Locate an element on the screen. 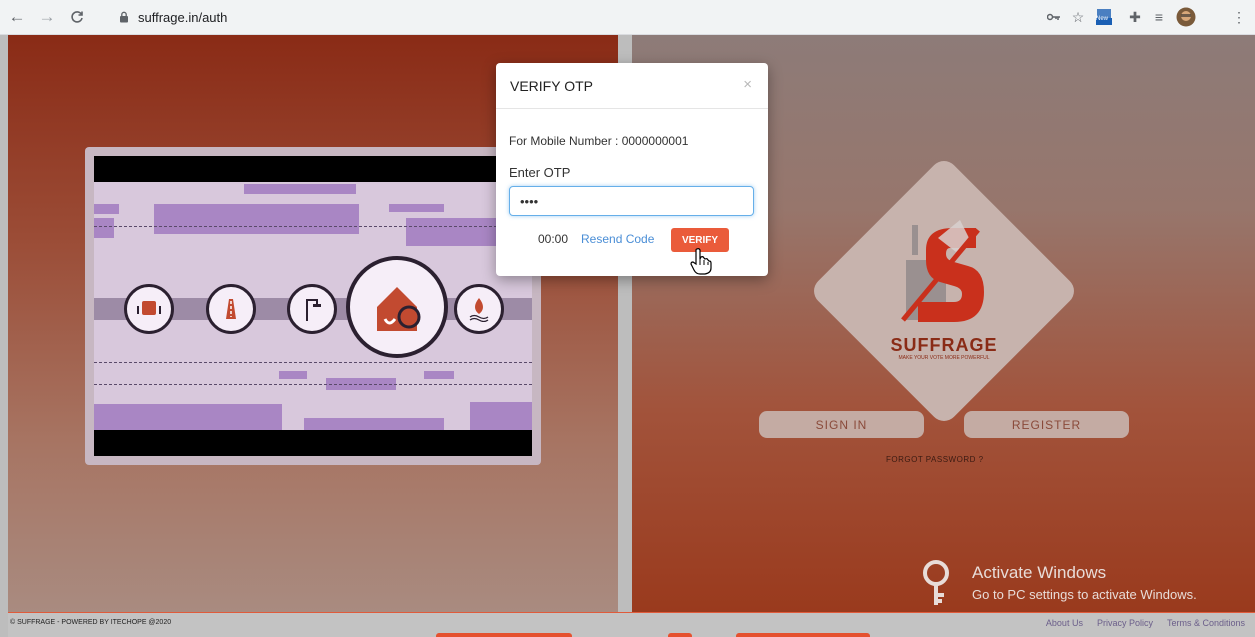 The image size is (1255, 637). mobile-number-text: For Mobile Number : 0000000001 is located at coordinates (599, 141).